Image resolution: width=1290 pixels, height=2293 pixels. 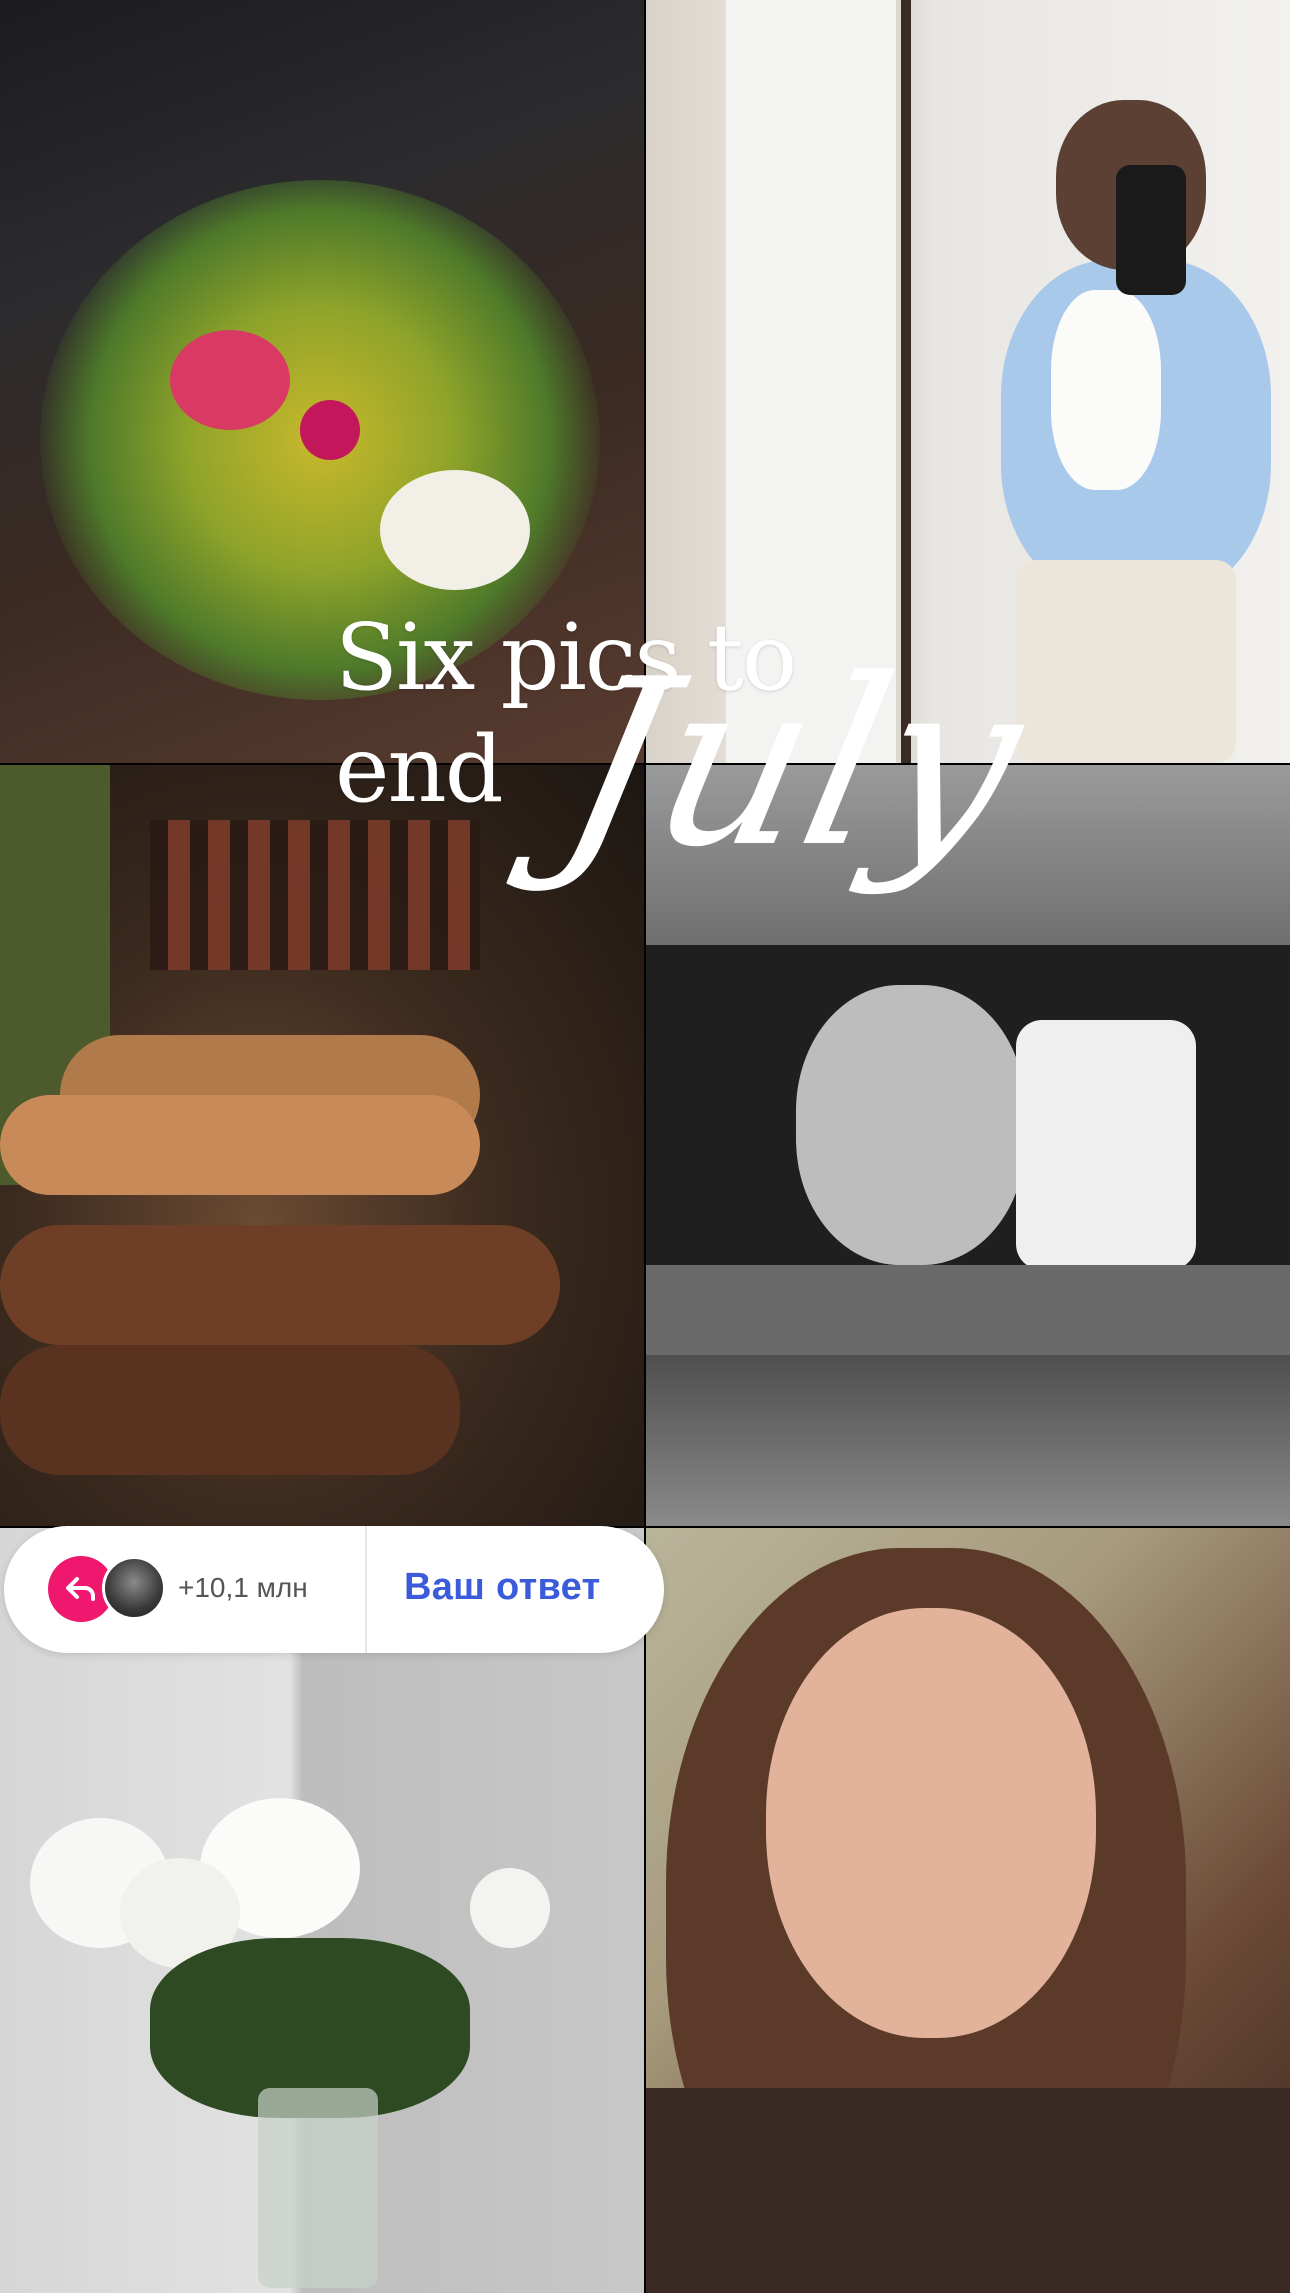 I want to click on reply-bar: +10,1 млн Ваш ответ, so click(x=334, y=1589).